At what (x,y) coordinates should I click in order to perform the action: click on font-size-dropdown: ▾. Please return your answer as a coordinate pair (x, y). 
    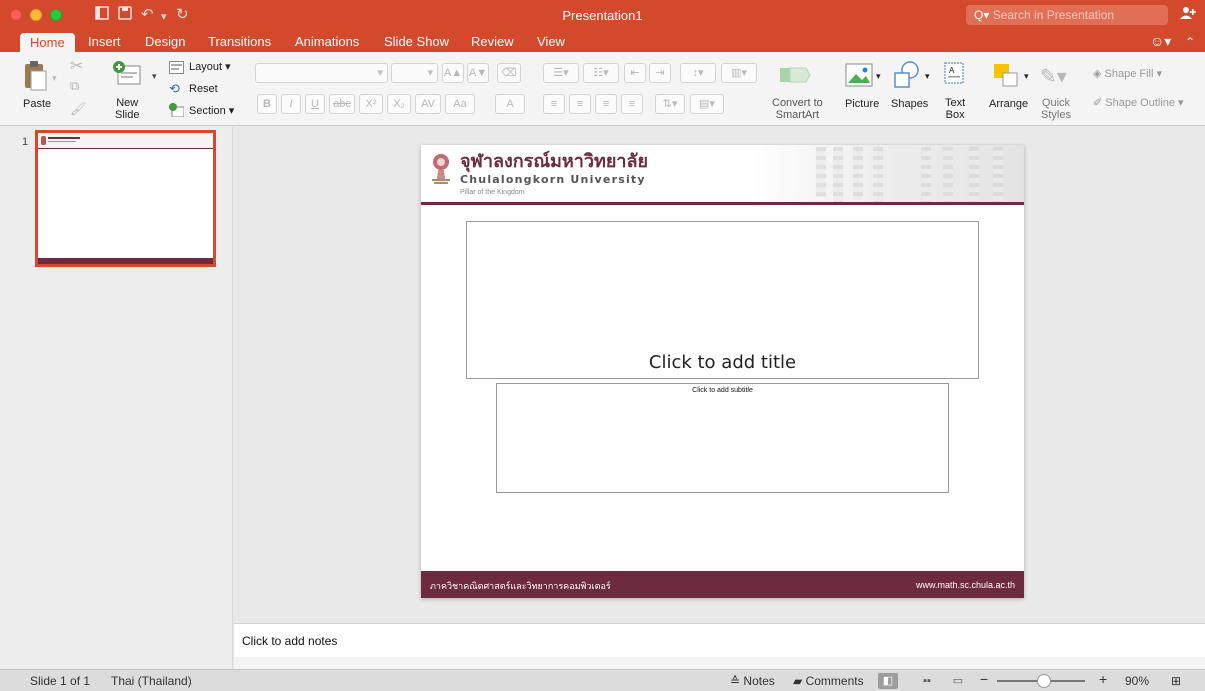
    Looking at the image, I should click on (414, 73).